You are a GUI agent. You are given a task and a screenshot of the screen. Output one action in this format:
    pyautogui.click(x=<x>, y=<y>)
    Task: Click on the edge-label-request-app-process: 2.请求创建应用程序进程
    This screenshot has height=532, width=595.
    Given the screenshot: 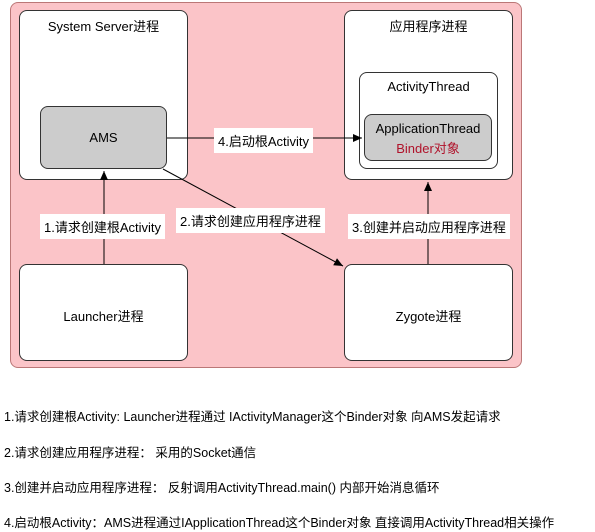 What is the action you would take?
    pyautogui.click(x=250, y=220)
    